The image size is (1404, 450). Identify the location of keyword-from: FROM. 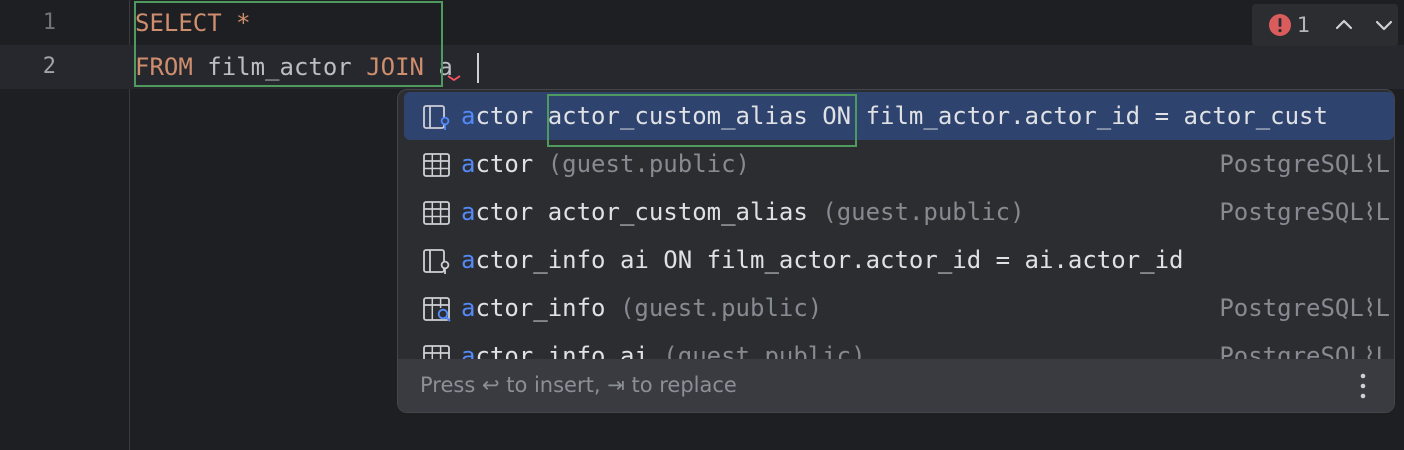
(164, 67).